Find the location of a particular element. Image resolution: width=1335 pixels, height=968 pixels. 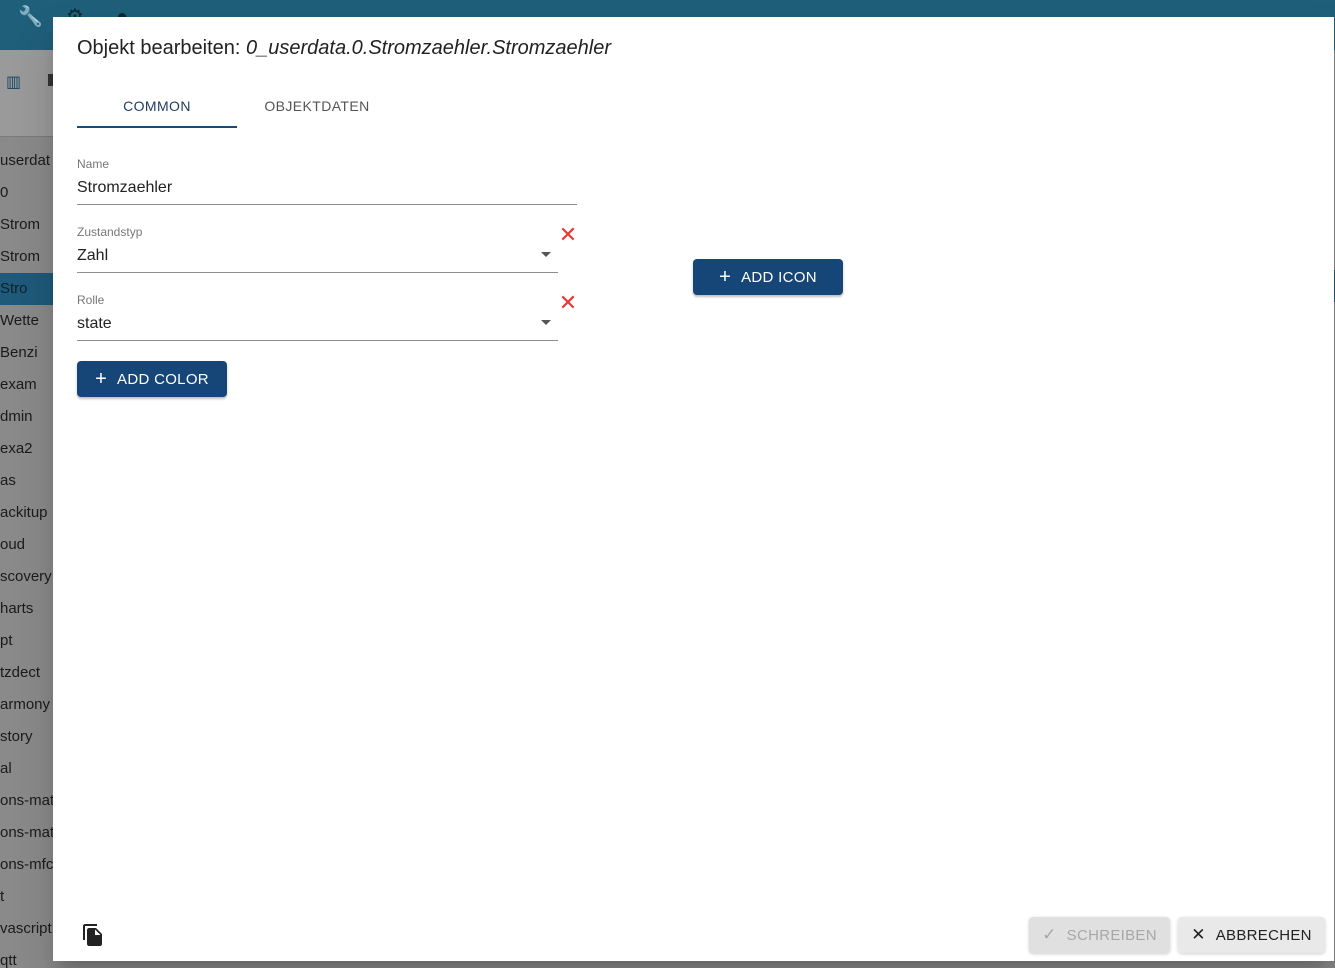

state-type-select: Zustandstyp Zahl is located at coordinates (317, 249).